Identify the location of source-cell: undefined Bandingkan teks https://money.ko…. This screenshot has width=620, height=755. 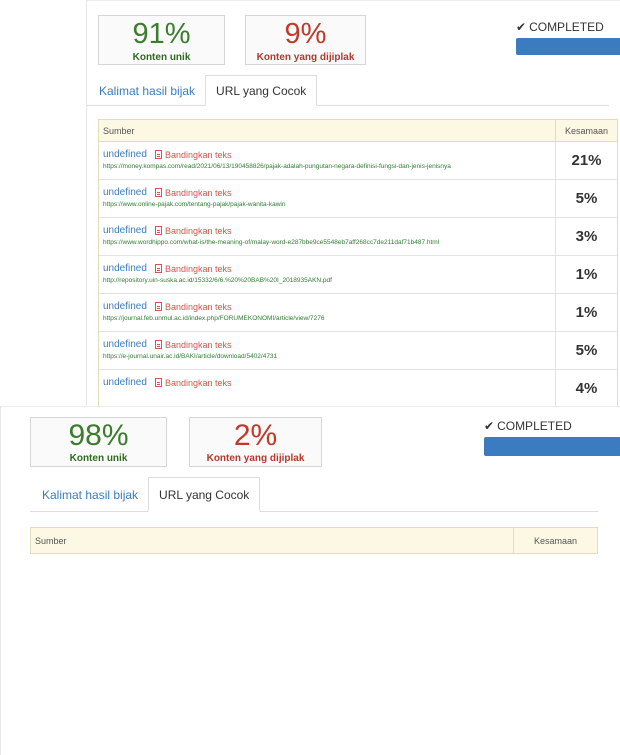
(327, 160).